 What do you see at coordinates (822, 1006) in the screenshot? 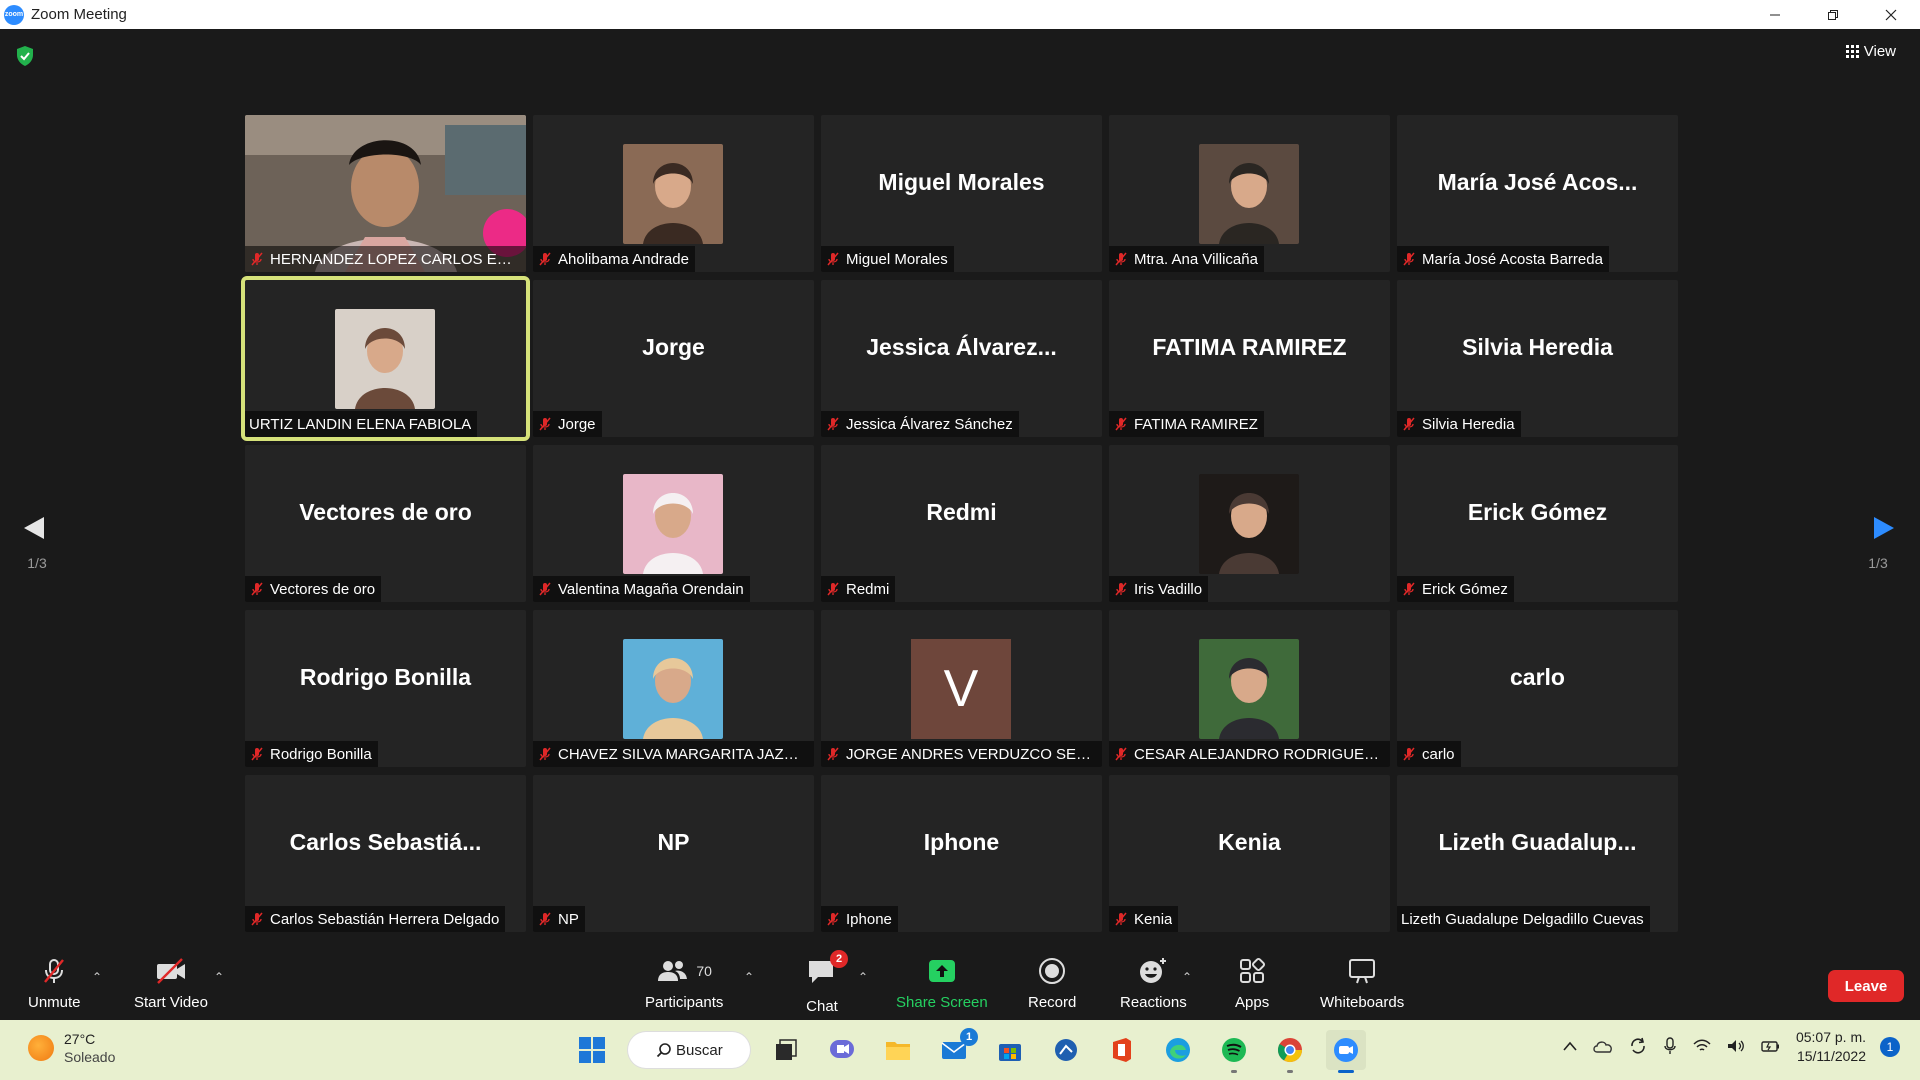
I see `chat-label: Chat` at bounding box center [822, 1006].